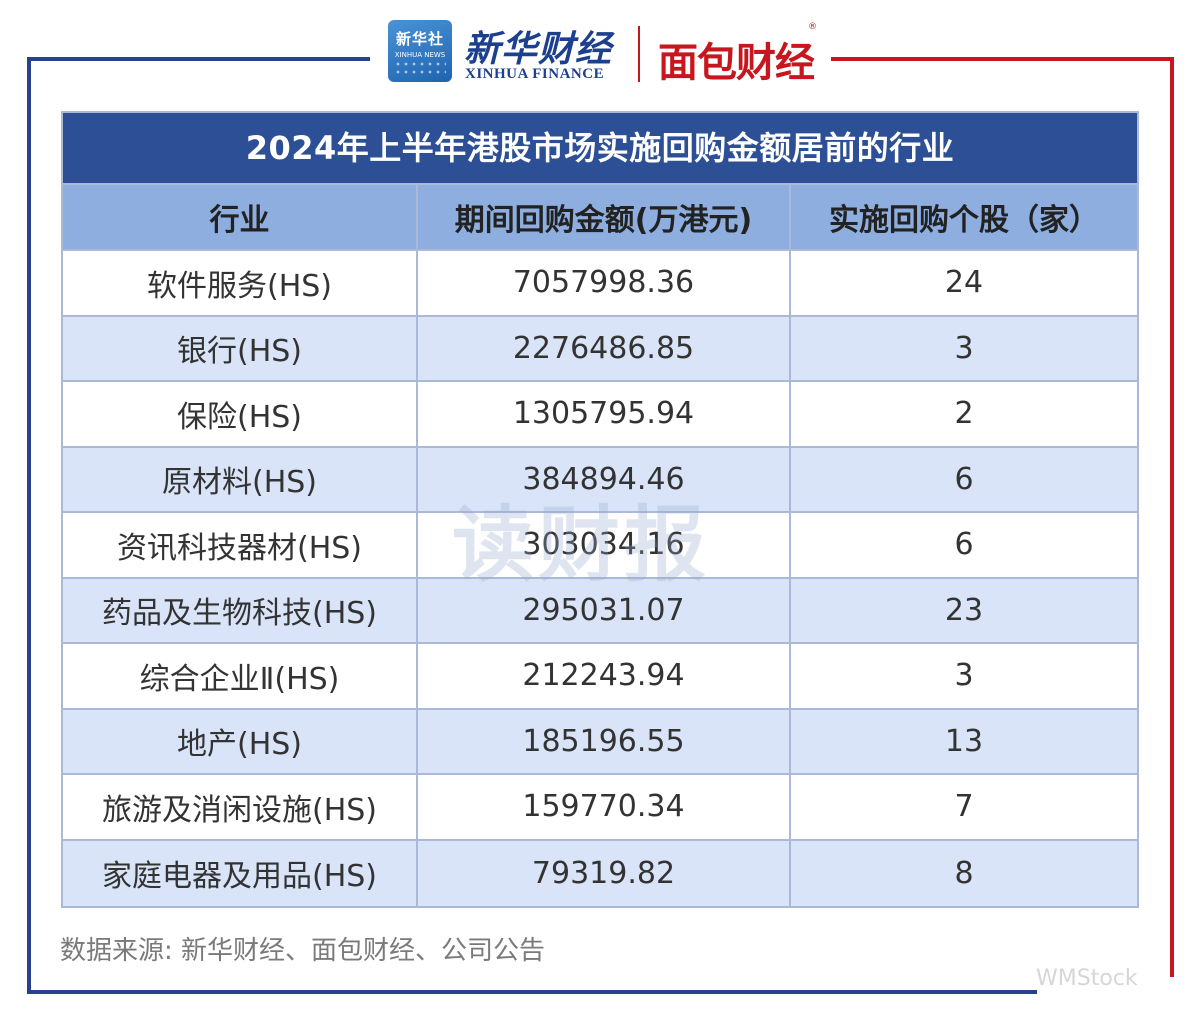 Image resolution: width=1200 pixels, height=1021 pixels. I want to click on column-header-buyback-amount: 期间回购金额(万港元), so click(604, 217).